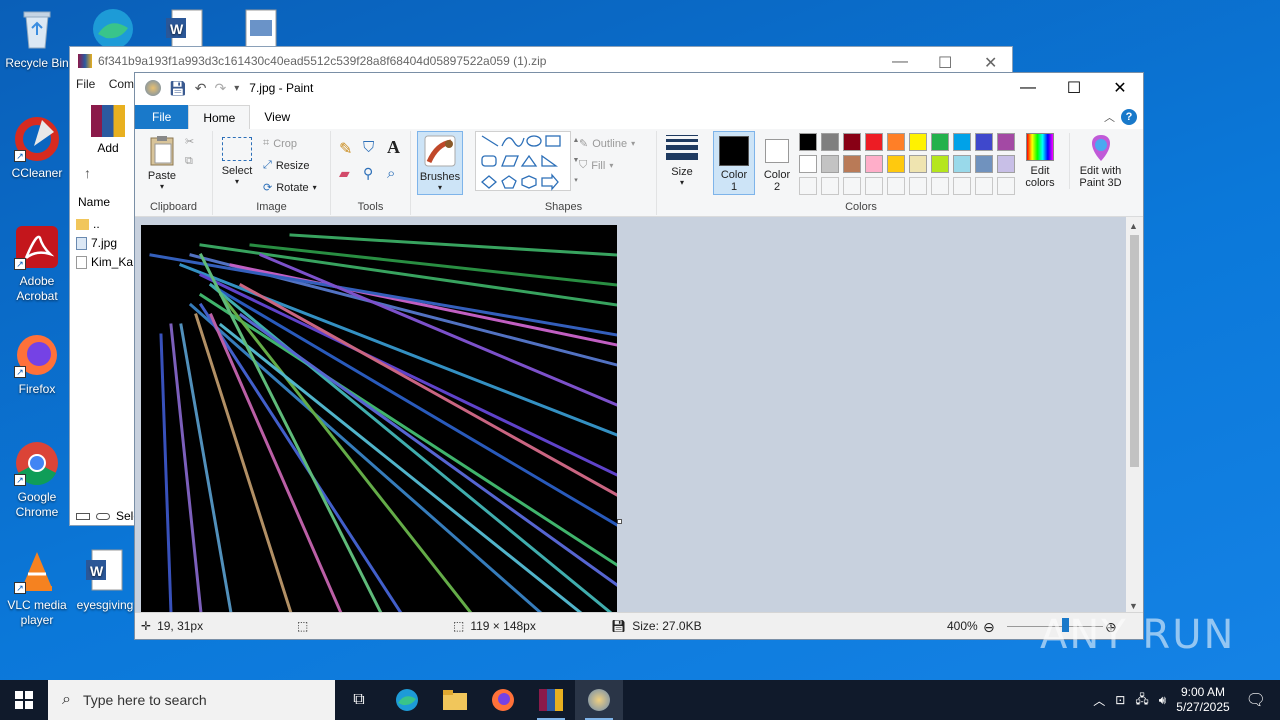 This screenshot has height=720, width=1280. What do you see at coordinates (407, 700) in the screenshot?
I see `taskbar-edge` at bounding box center [407, 700].